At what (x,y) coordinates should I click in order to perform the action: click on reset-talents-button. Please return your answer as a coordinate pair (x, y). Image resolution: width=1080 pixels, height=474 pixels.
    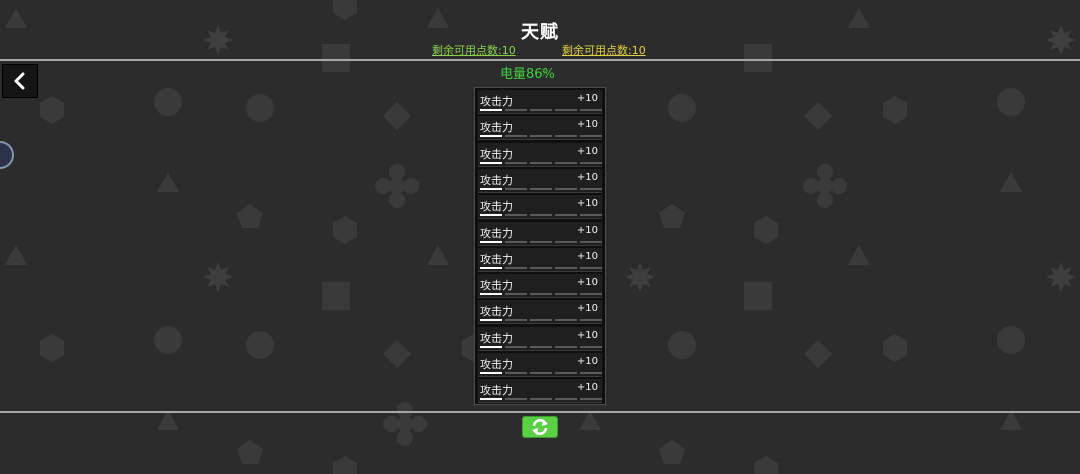
    Looking at the image, I should click on (540, 427).